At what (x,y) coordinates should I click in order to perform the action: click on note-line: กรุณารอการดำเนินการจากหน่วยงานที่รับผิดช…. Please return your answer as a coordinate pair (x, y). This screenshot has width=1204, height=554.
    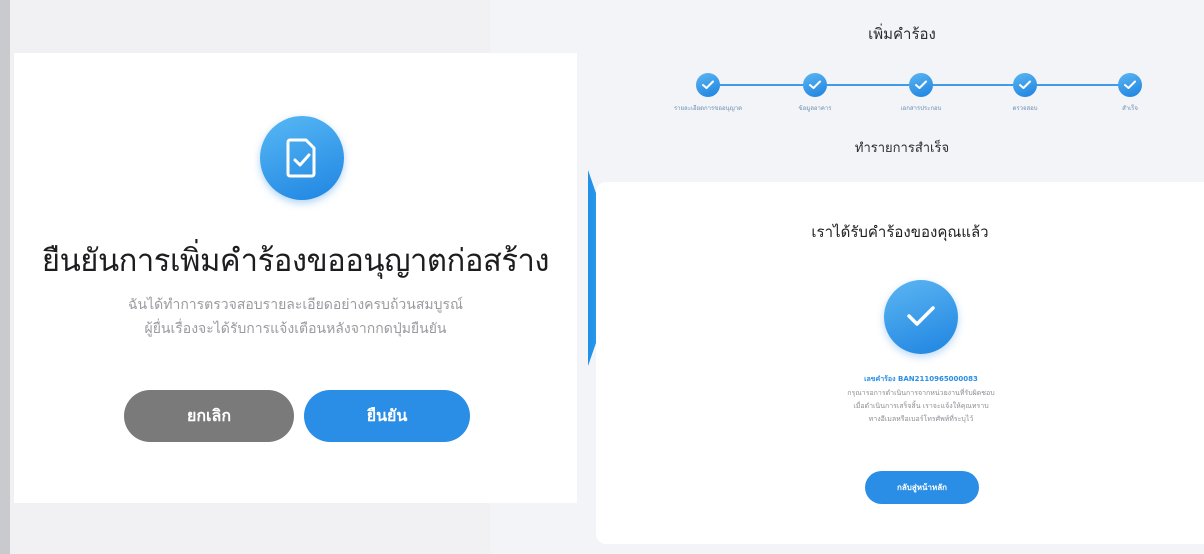
    Looking at the image, I should click on (921, 393).